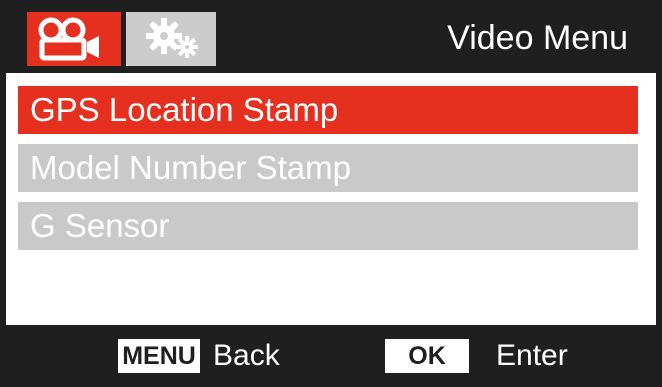 The height and width of the screenshot is (387, 662). Describe the element at coordinates (427, 356) in the screenshot. I see `ok-key: OK` at that location.